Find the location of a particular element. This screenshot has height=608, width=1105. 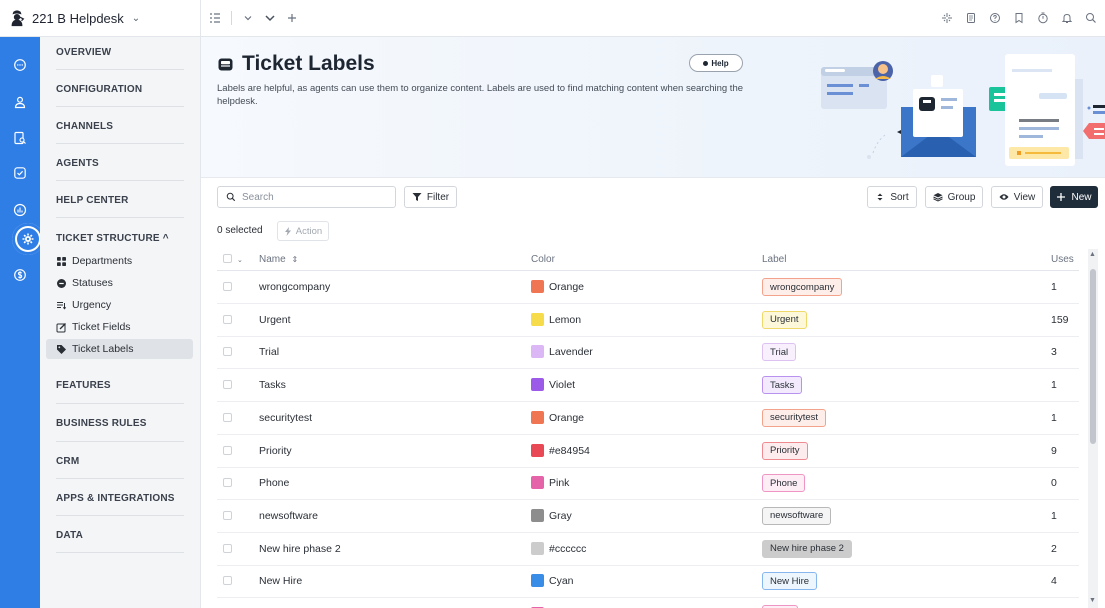

lightning-icon is located at coordinates (287, 231).